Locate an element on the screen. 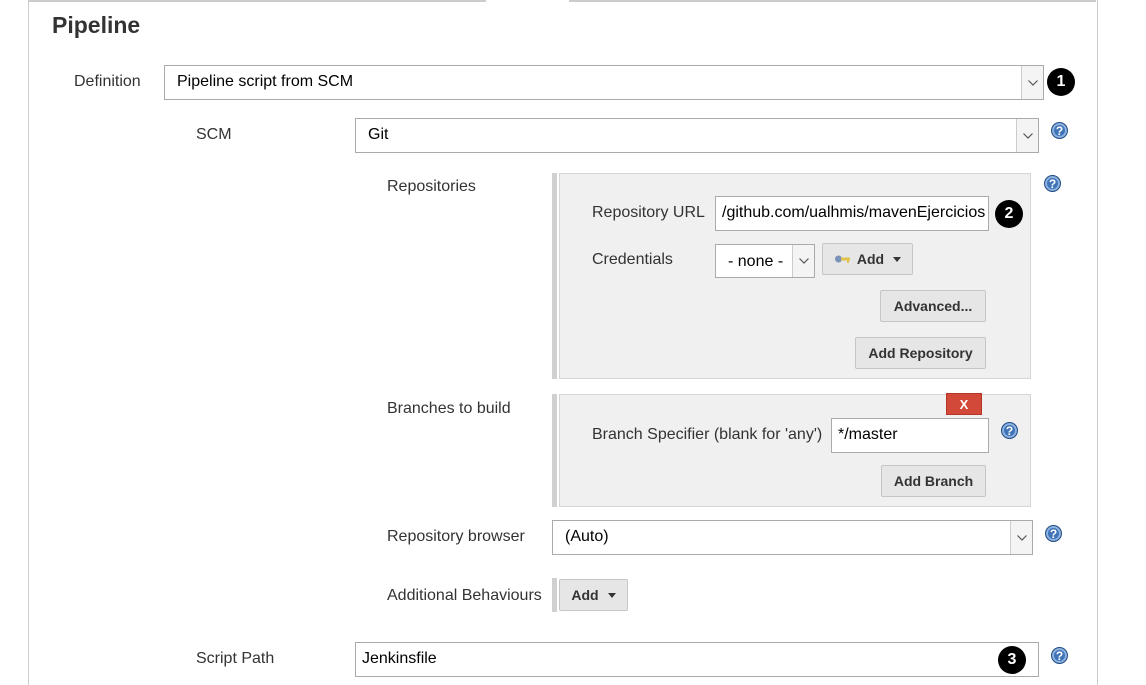 The height and width of the screenshot is (685, 1146). credentials-value: - none - is located at coordinates (756, 261).